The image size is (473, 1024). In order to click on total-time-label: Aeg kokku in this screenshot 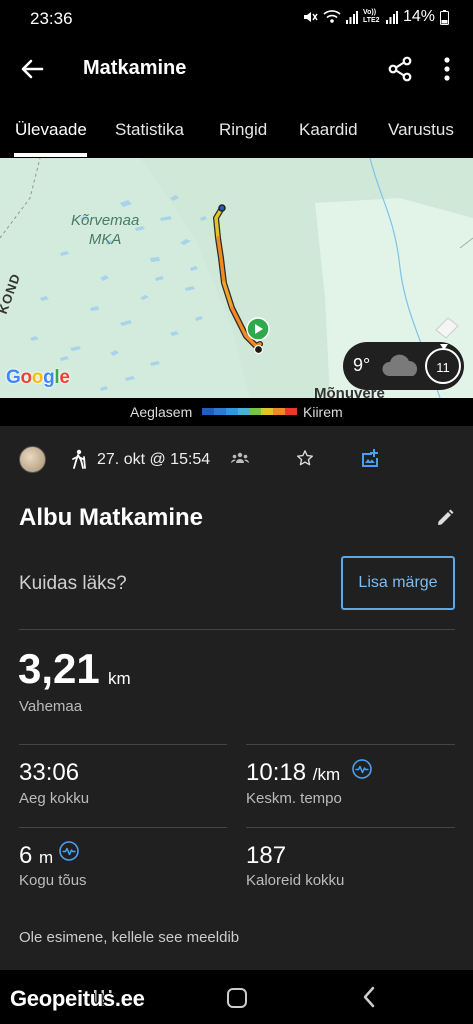, I will do `click(54, 798)`.